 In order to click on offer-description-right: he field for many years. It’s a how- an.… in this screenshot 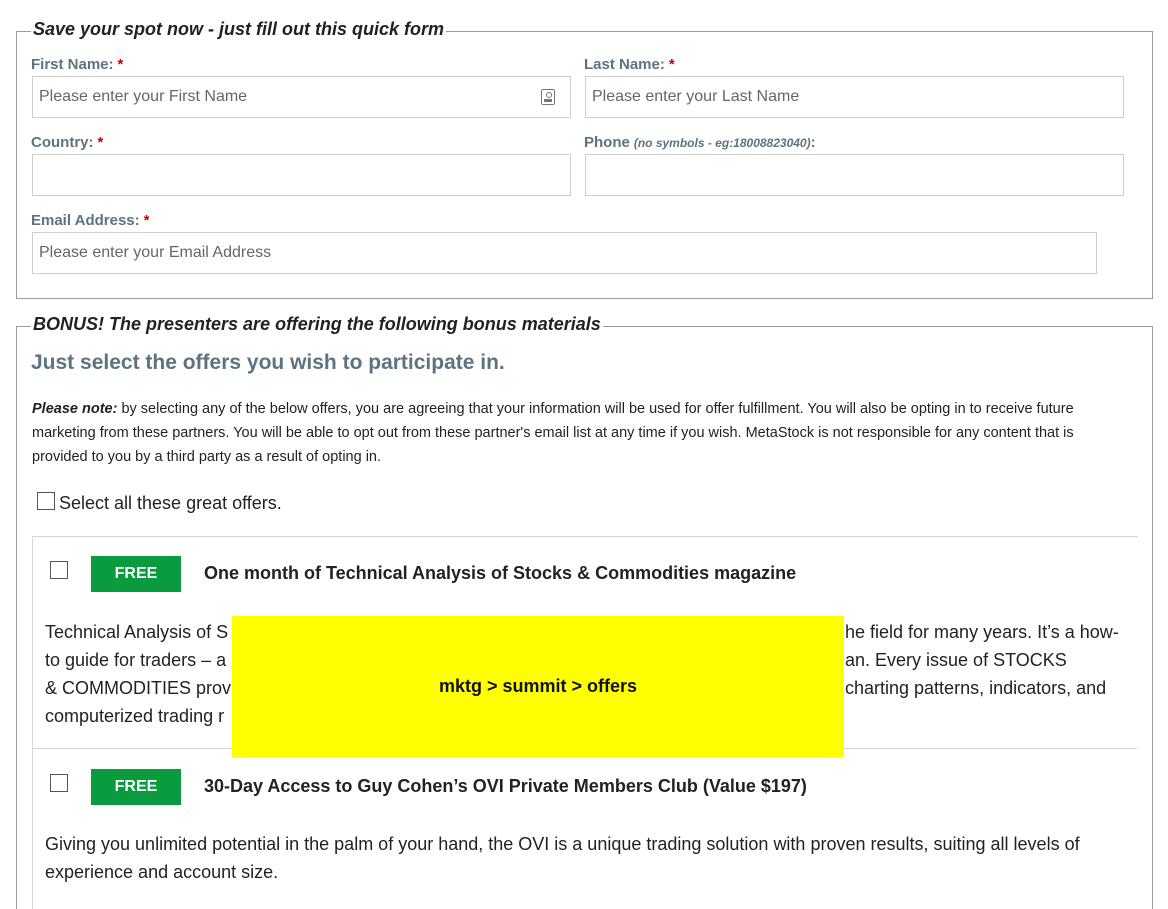, I will do `click(995, 660)`.